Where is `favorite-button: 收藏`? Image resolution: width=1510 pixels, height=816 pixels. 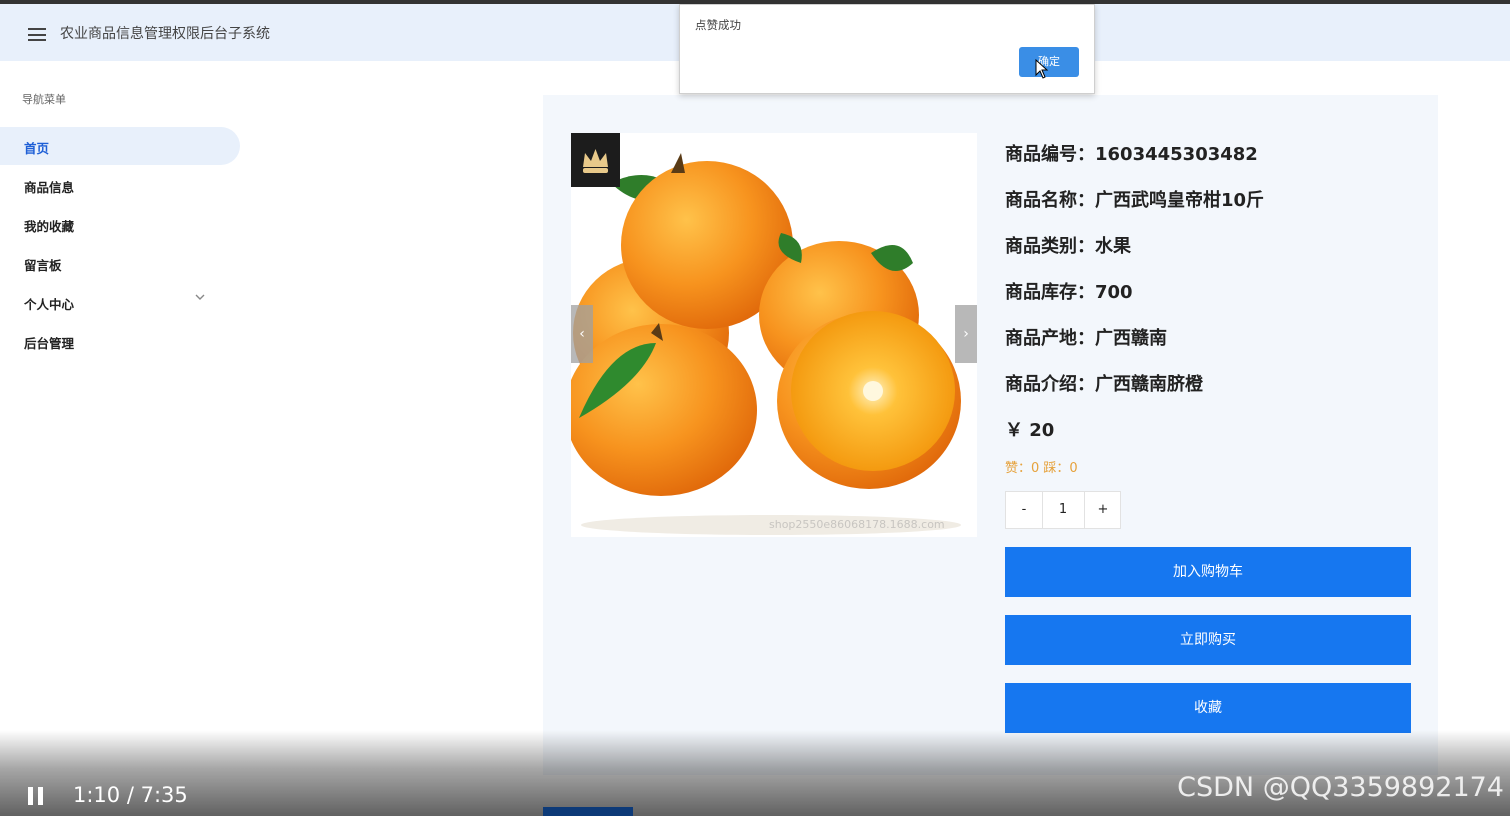
favorite-button: 收藏 is located at coordinates (1208, 708).